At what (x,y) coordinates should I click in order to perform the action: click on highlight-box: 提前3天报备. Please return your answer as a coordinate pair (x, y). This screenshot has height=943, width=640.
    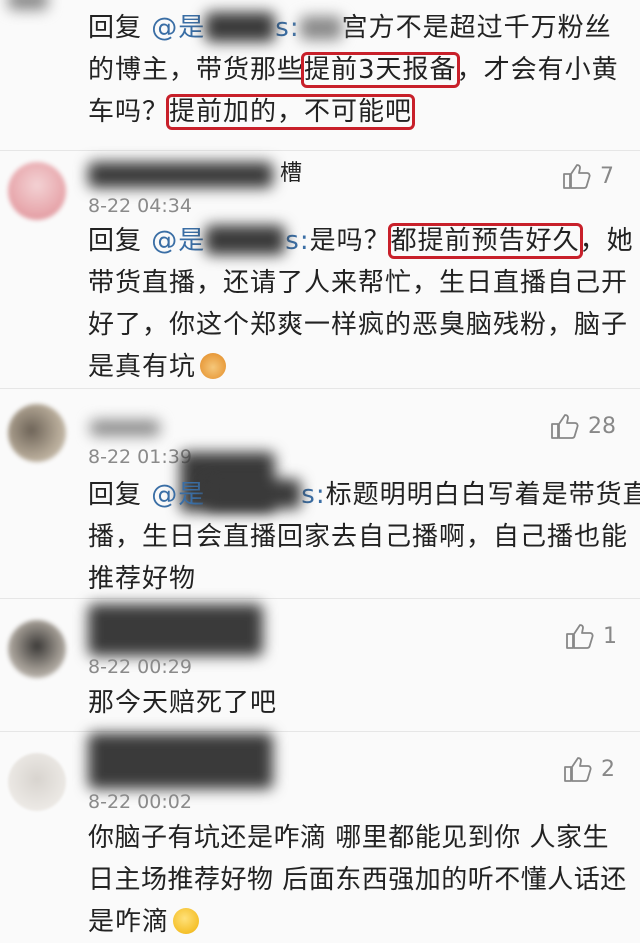
    Looking at the image, I should click on (380, 70).